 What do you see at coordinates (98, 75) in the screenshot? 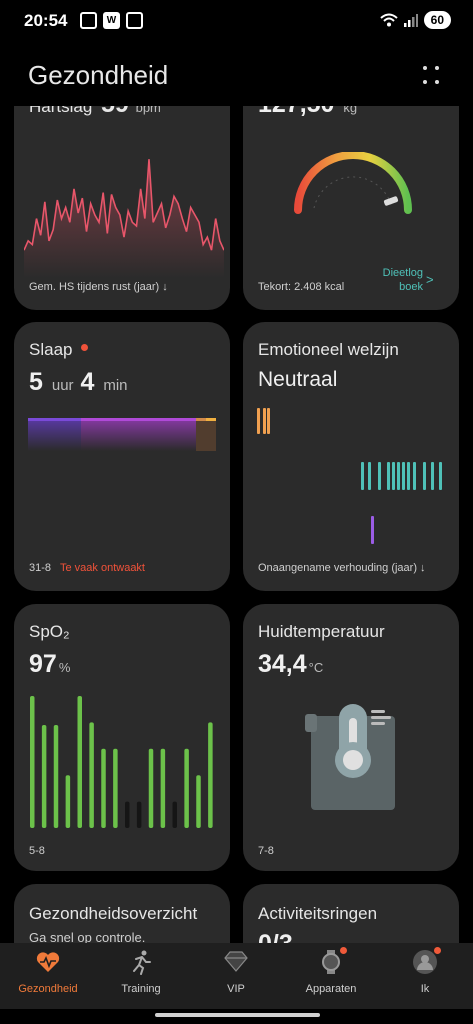
I see `page-title: Gezondheid` at bounding box center [98, 75].